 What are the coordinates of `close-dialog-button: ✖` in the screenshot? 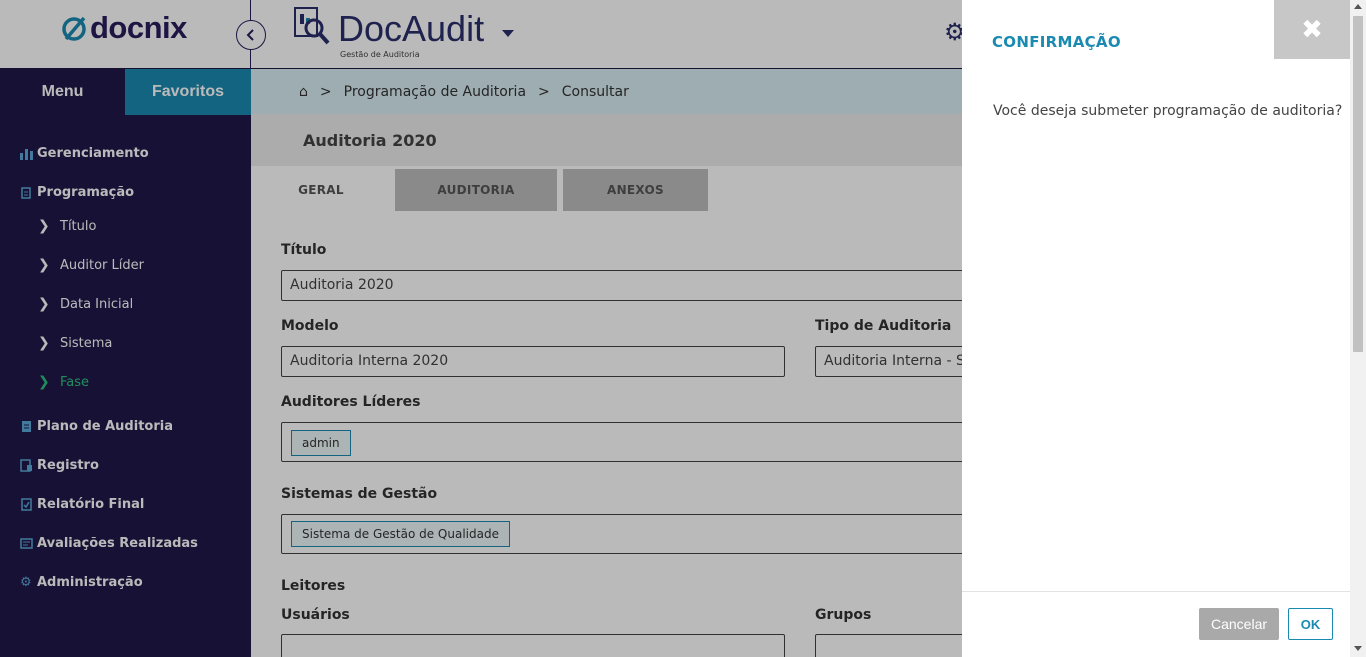 It's located at (1312, 29).